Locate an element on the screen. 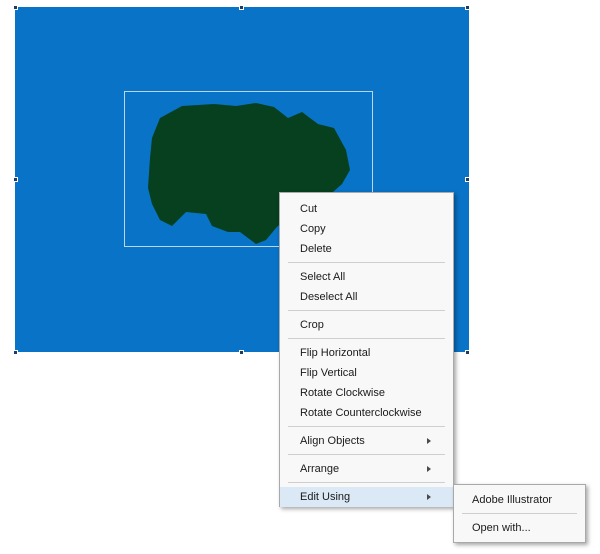  menu-item-rotate-counterclockwise: Rotate Counterclockwise is located at coordinates (366, 413).